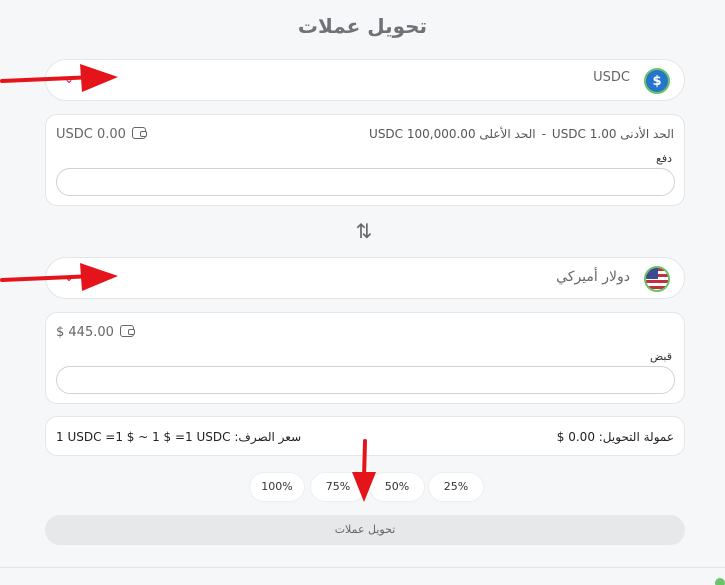  I want to click on to-currency-select: ⌄ دولار أميركي, so click(365, 278).